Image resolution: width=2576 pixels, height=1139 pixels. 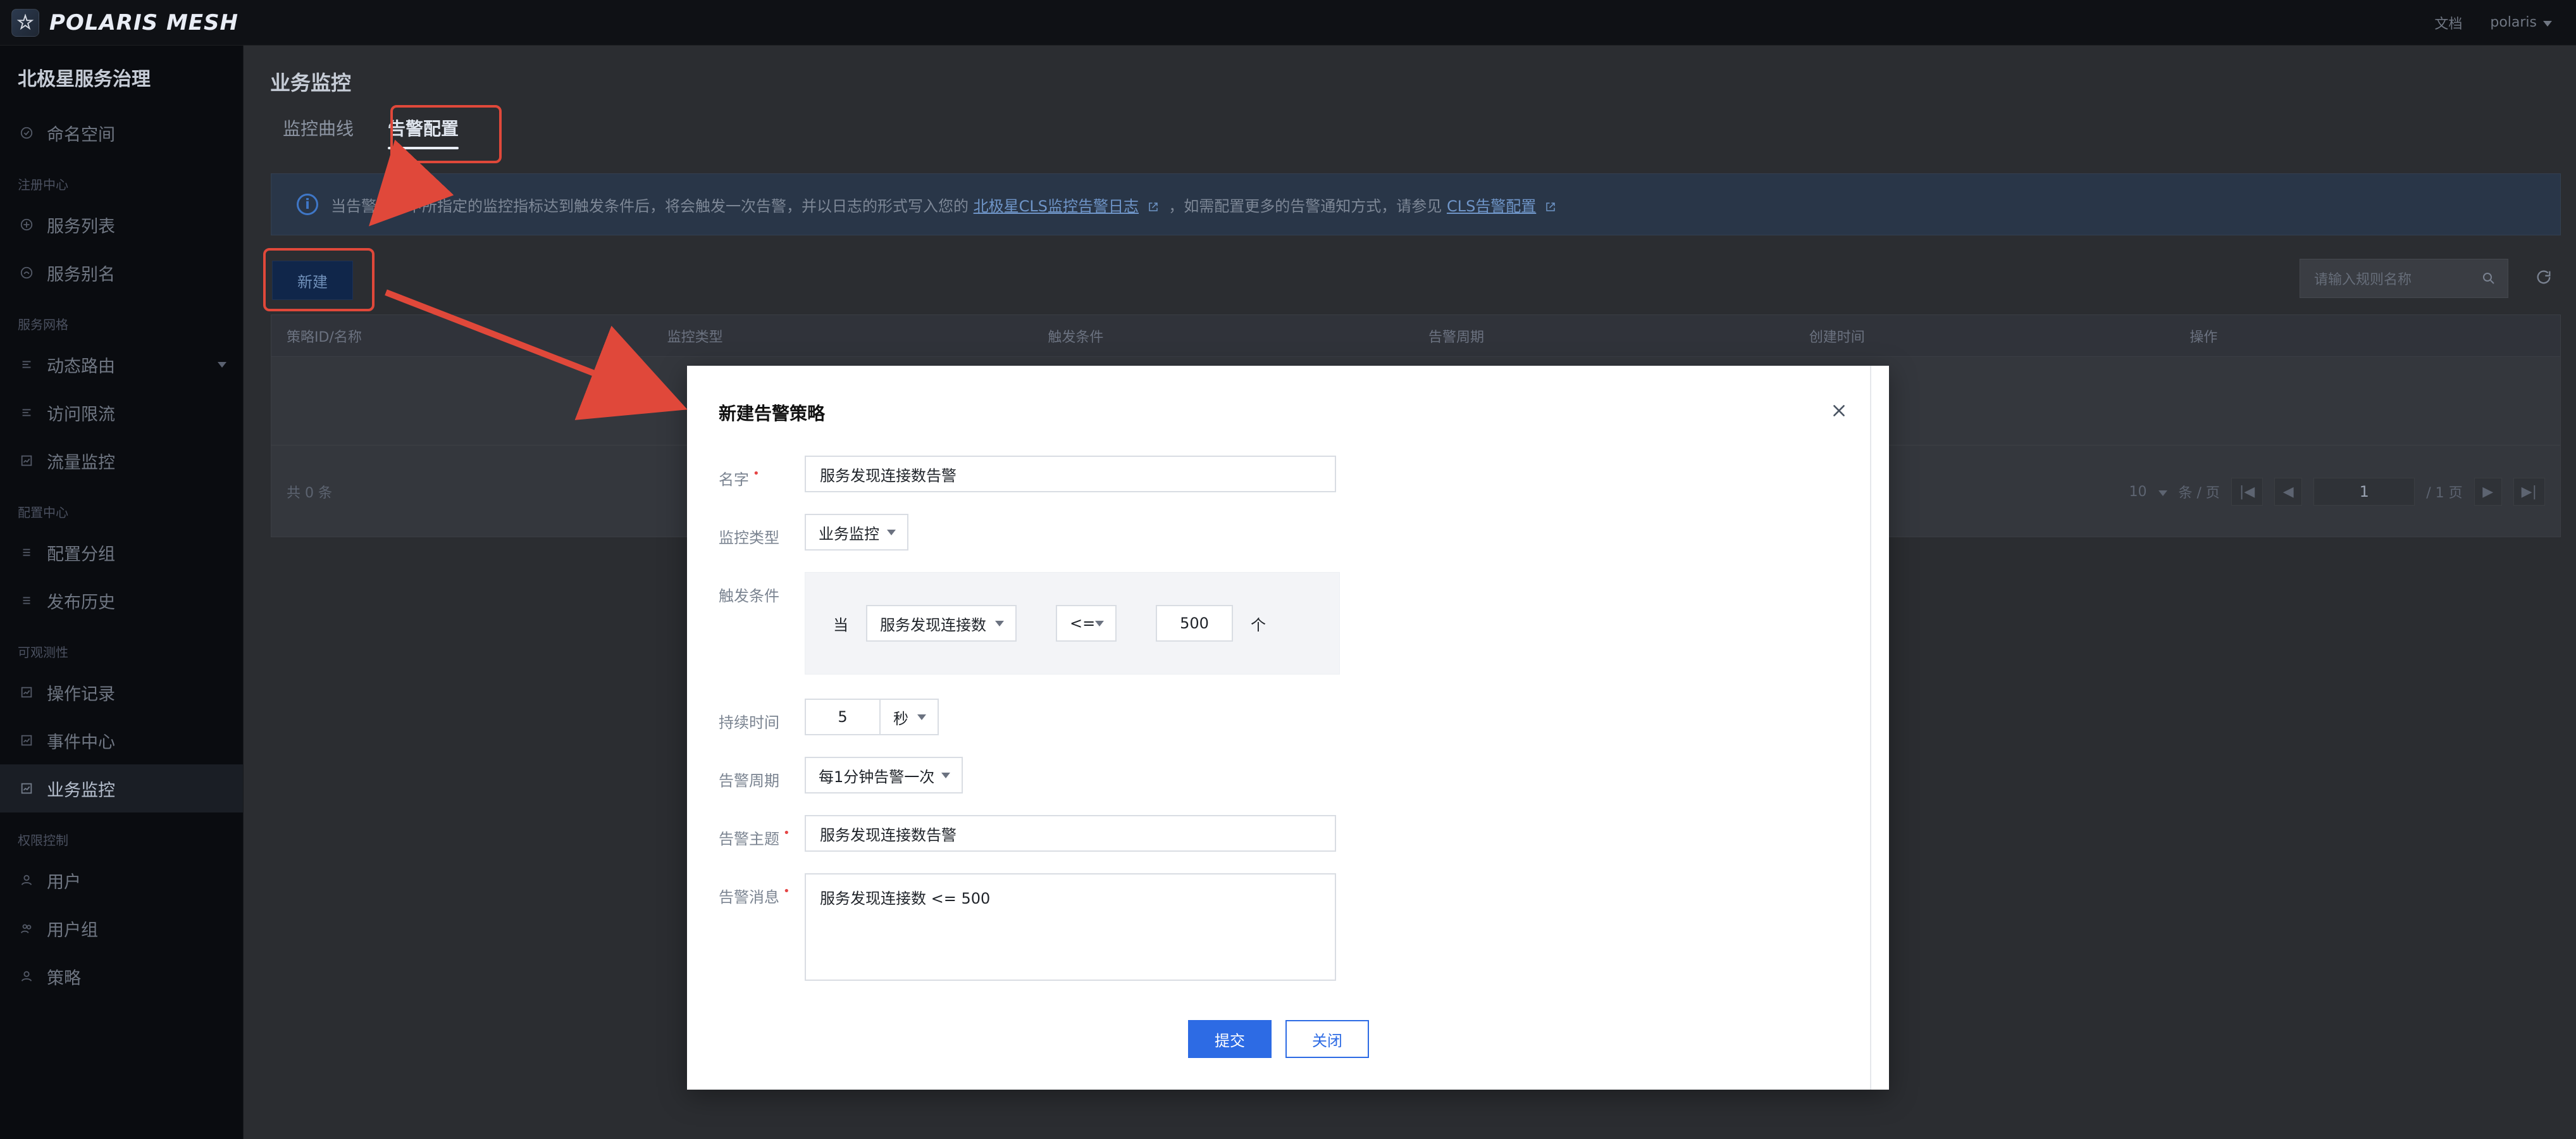 What do you see at coordinates (122, 133) in the screenshot?
I see `sidebar-item-namespace: 命名空间` at bounding box center [122, 133].